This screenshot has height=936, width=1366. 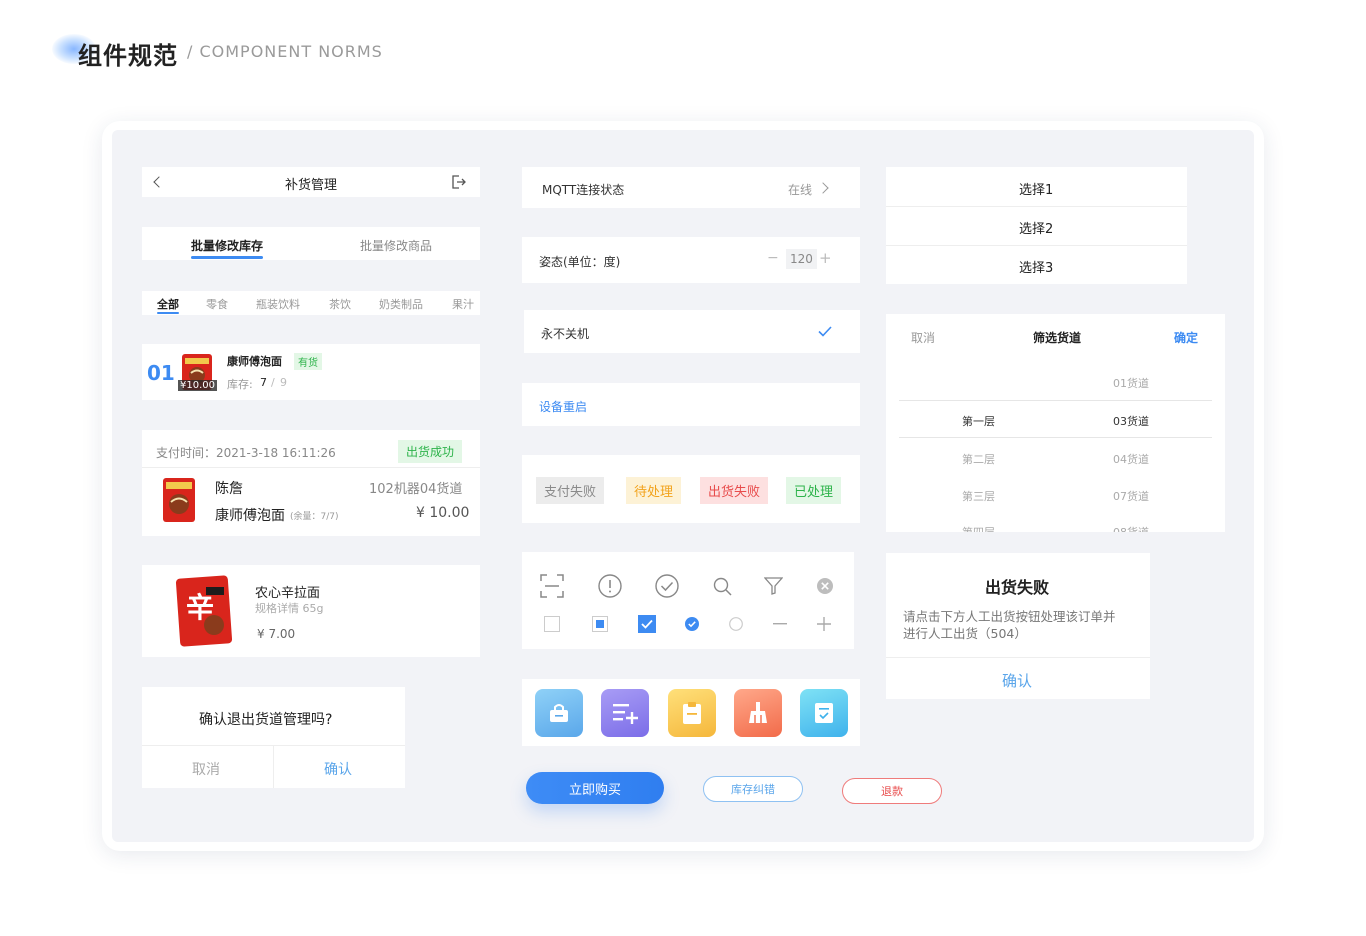 What do you see at coordinates (780, 624) in the screenshot?
I see `minus-icon` at bounding box center [780, 624].